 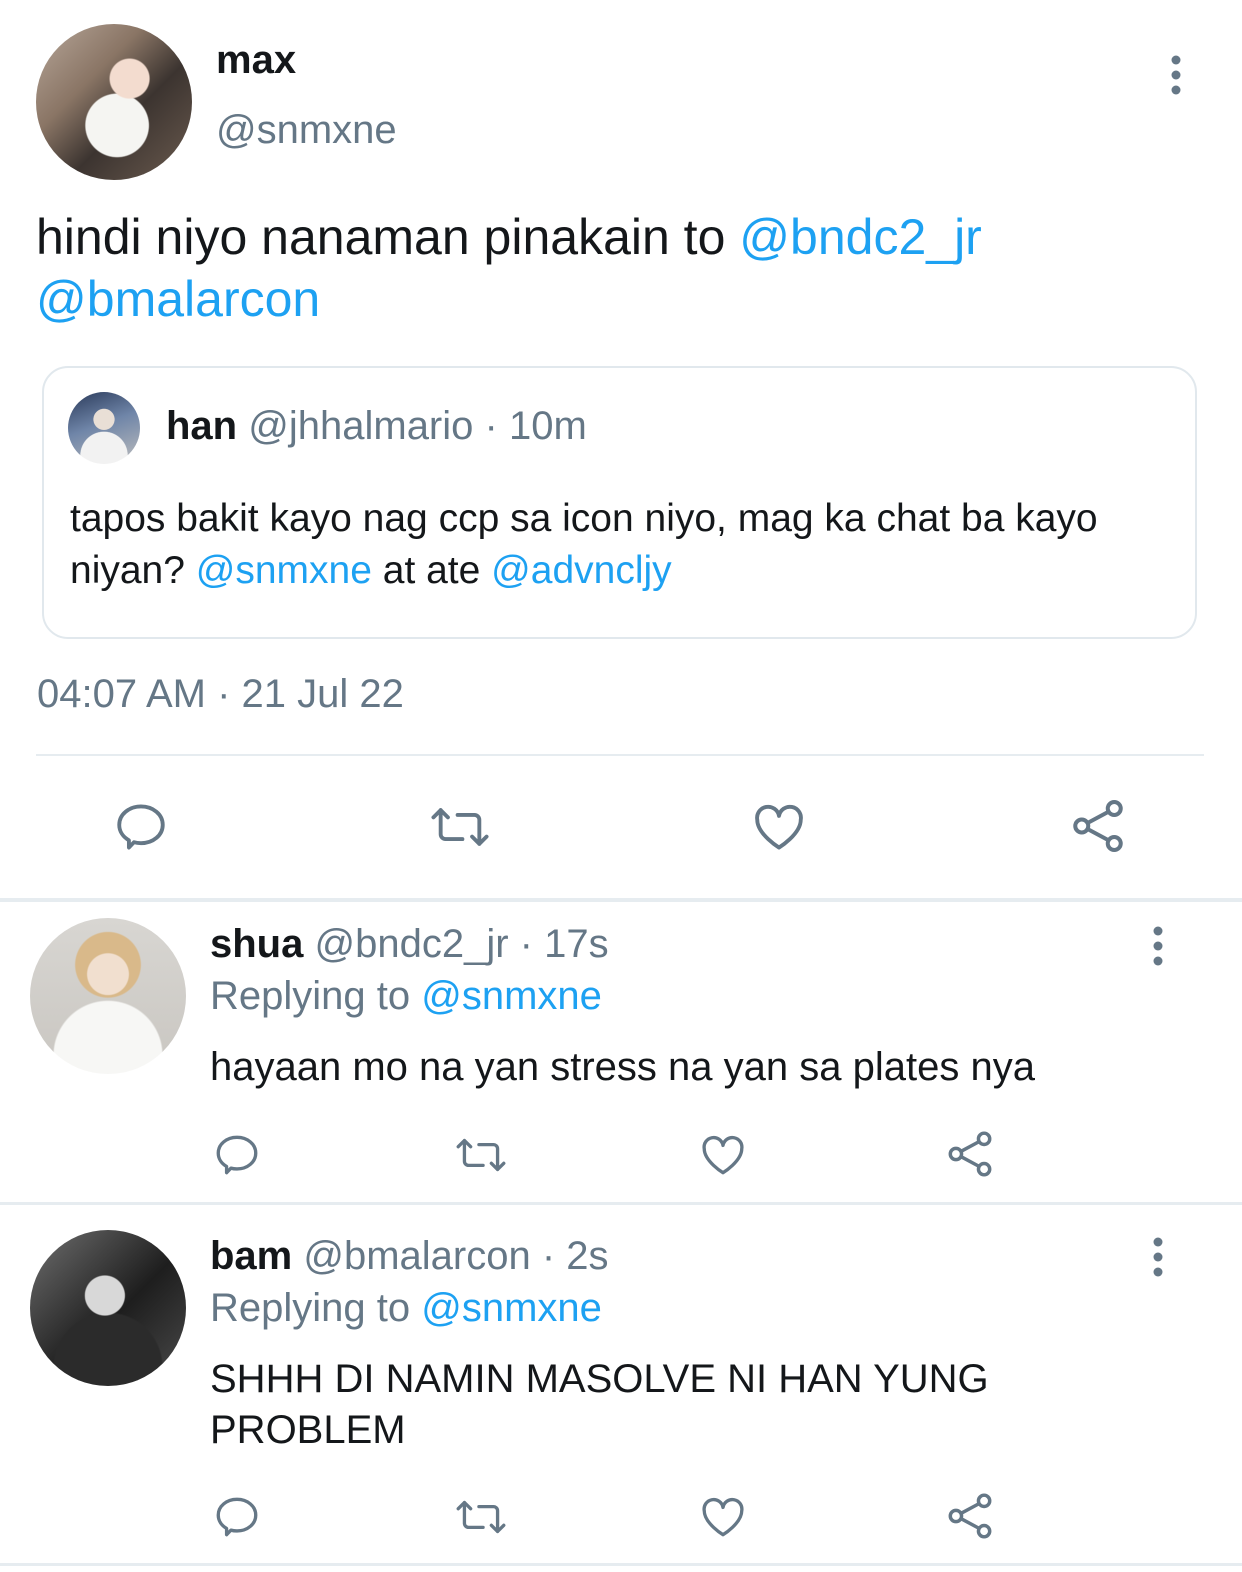 What do you see at coordinates (431, 570) in the screenshot?
I see `quoted-text-body: at ate` at bounding box center [431, 570].